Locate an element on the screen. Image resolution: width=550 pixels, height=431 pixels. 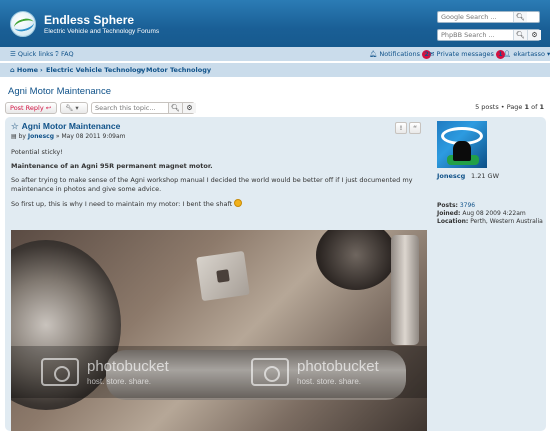
pagination: 5 posts • Page 1 of 1 is located at coordinates (509, 107).